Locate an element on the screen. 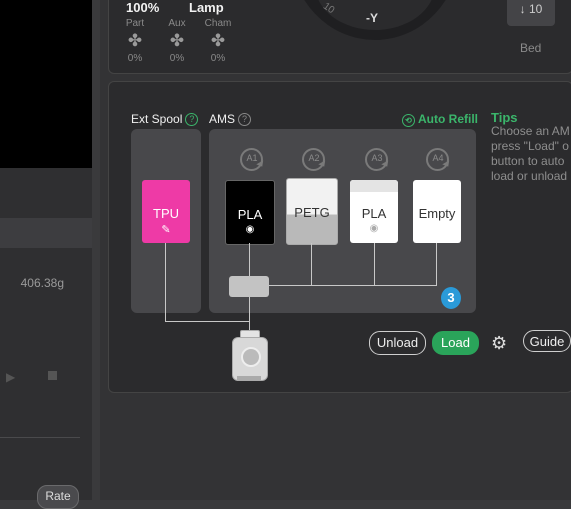  path-a1 is located at coordinates (249, 259).